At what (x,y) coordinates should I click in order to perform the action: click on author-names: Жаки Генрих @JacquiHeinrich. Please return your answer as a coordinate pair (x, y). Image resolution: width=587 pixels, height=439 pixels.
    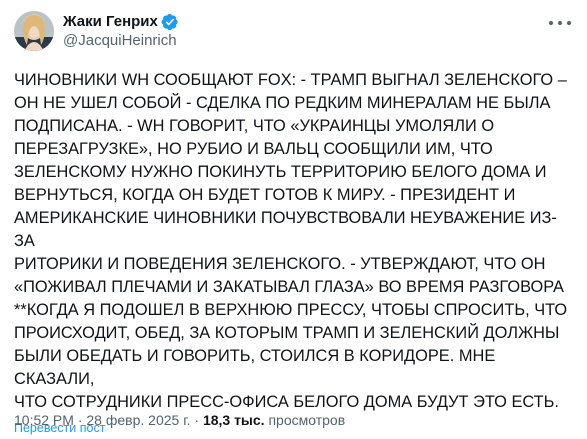
    Looking at the image, I should click on (121, 31).